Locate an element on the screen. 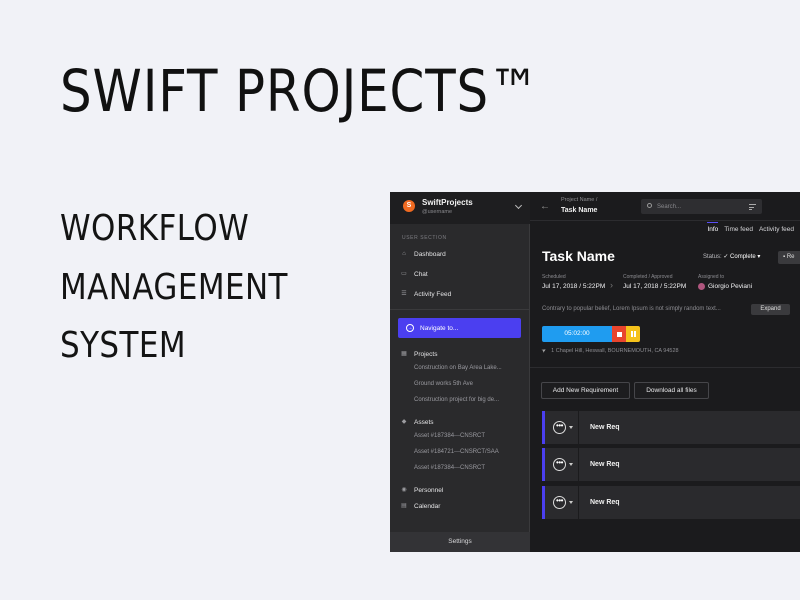 This screenshot has width=800, height=600. sidebar-item-calendar: ▤ Calendar is located at coordinates (420, 506).